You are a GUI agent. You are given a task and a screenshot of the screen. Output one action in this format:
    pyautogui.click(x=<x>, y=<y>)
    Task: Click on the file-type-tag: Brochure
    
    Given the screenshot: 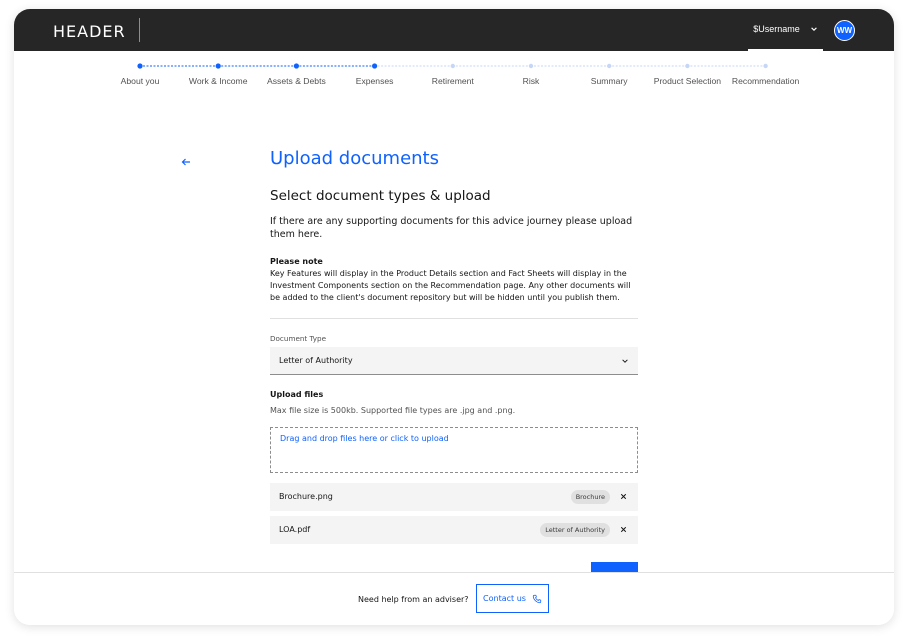 What is the action you would take?
    pyautogui.click(x=590, y=497)
    